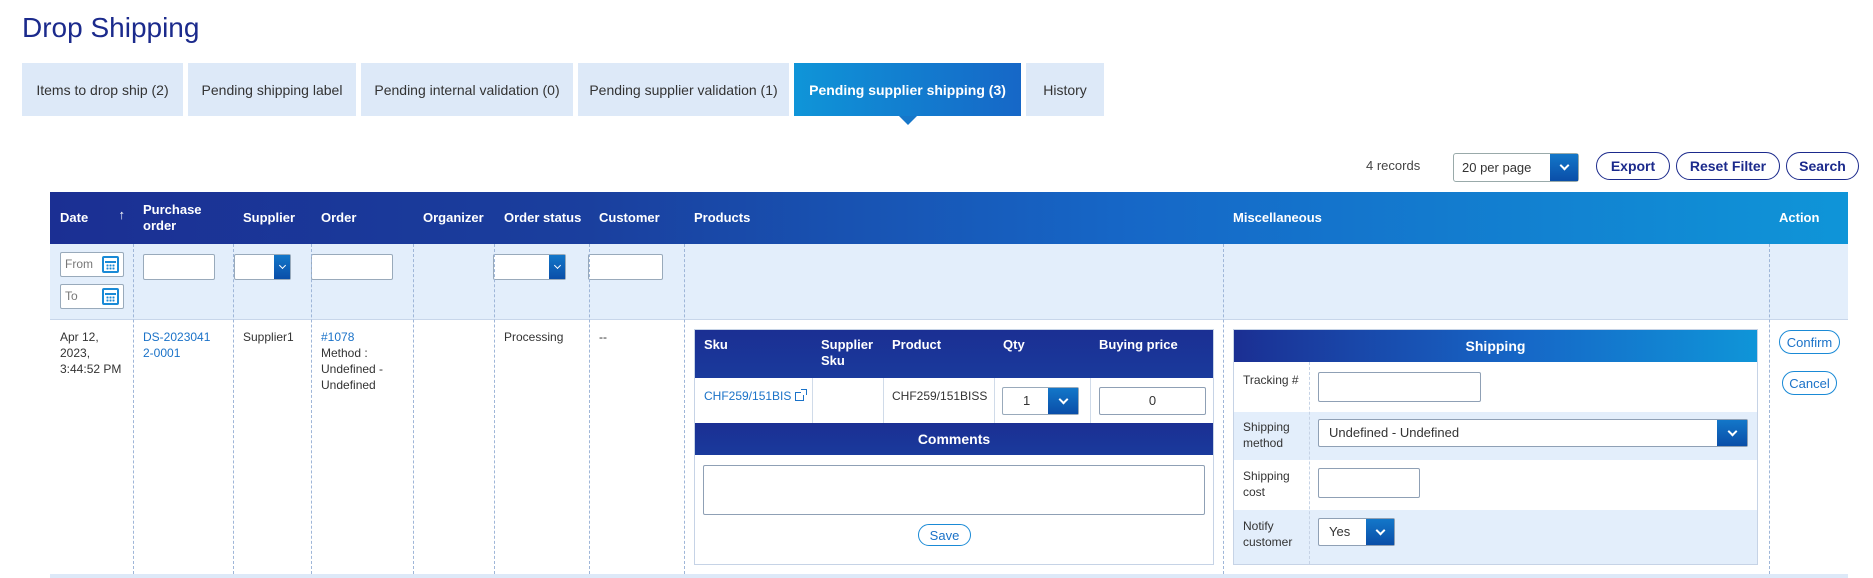 Image resolution: width=1873 pixels, height=578 pixels. I want to click on notify-customer-select: Yes, so click(1356, 532).